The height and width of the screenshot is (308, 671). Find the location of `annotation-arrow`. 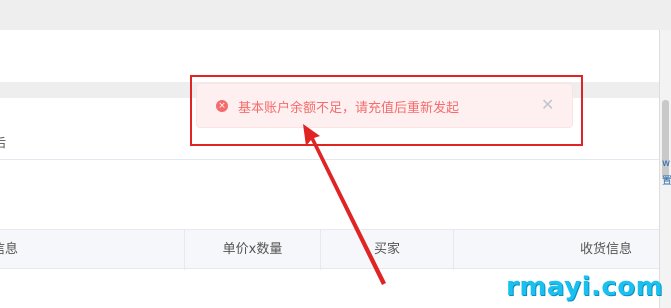

annotation-arrow is located at coordinates (344, 204).